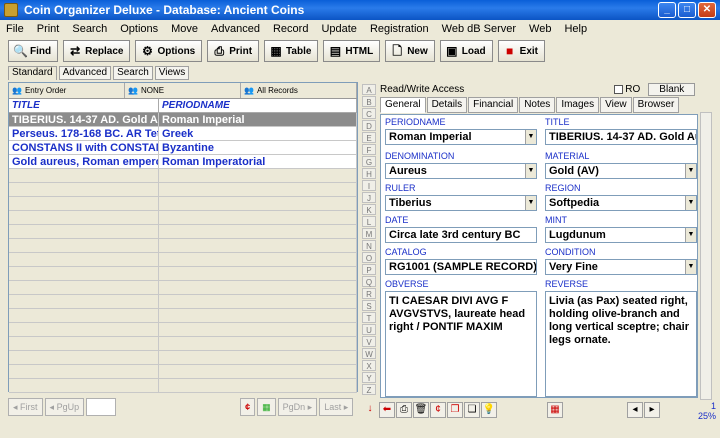 The width and height of the screenshot is (720, 438). Describe the element at coordinates (479, 29) in the screenshot. I see `menu-web-db-server: Web dB Server` at that location.